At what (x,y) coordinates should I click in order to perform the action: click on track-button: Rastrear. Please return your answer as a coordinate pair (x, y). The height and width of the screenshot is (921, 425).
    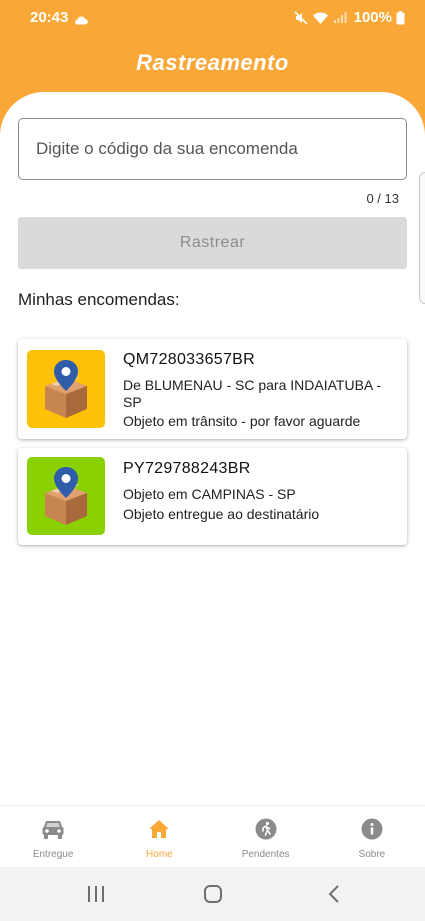
    Looking at the image, I should click on (212, 243).